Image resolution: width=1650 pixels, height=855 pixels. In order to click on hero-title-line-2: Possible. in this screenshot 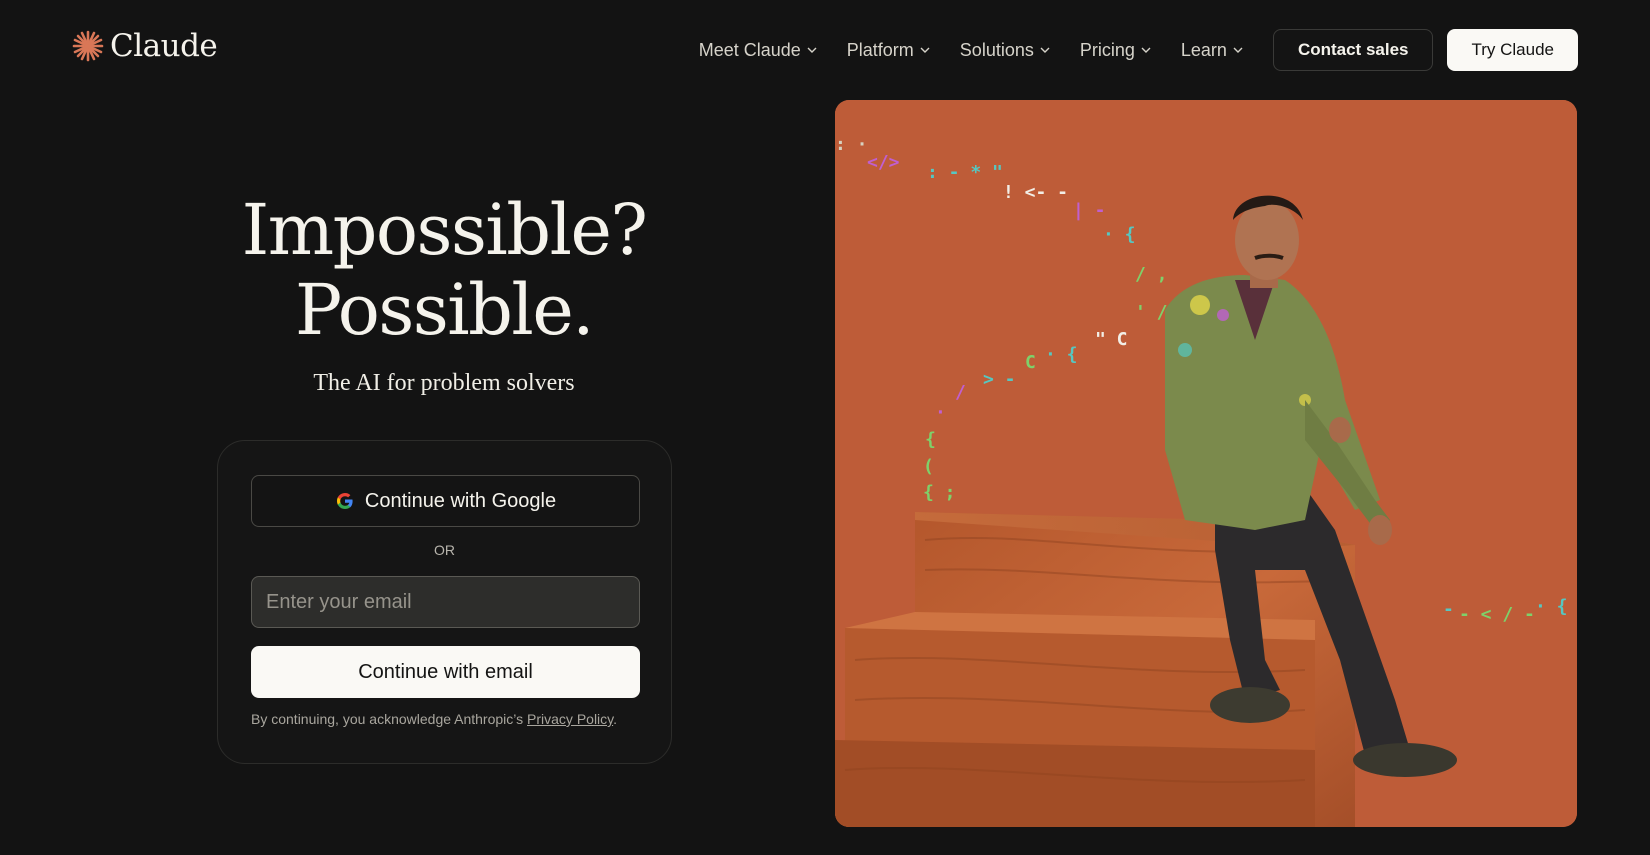, I will do `click(444, 310)`.